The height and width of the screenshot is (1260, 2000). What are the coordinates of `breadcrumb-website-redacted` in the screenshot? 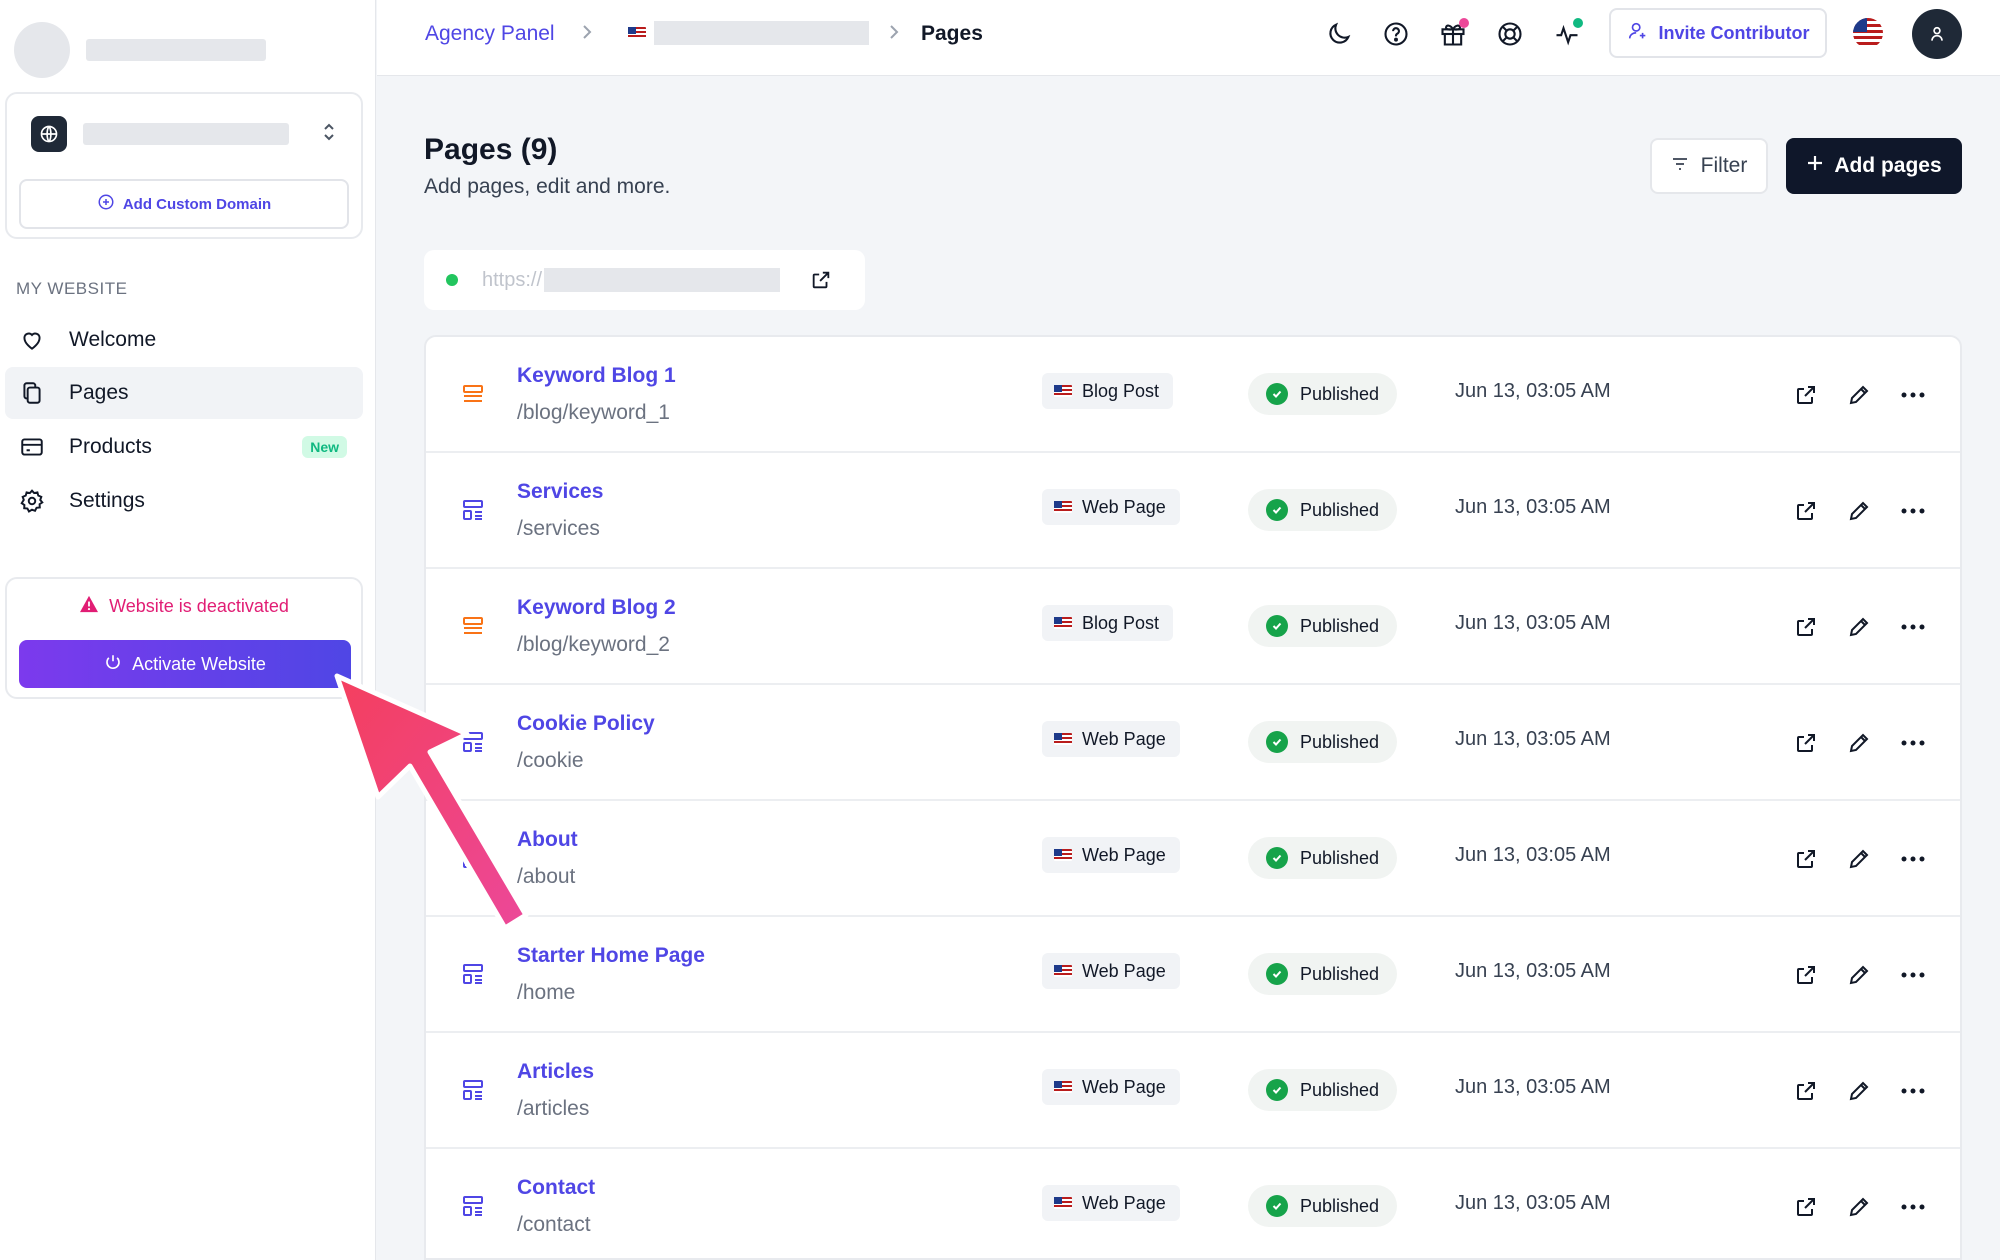 It's located at (761, 33).